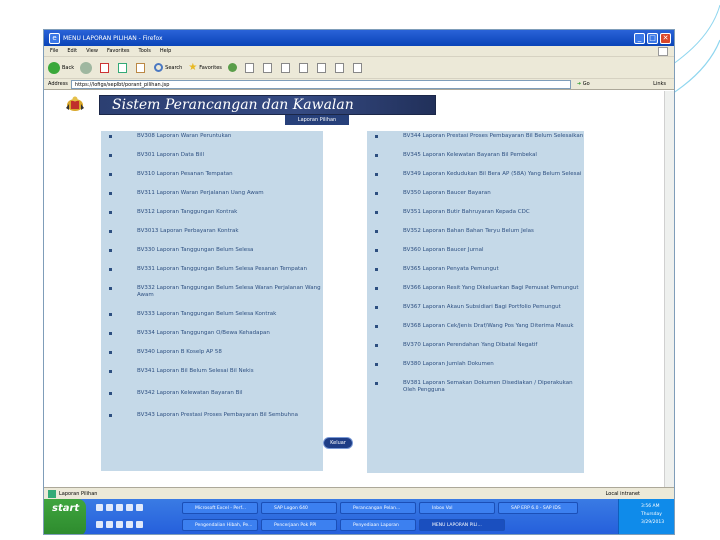 This screenshot has height=540, width=720. I want to click on report-link: BV380 Laporan Jumlah Dokumen, so click(475, 364).